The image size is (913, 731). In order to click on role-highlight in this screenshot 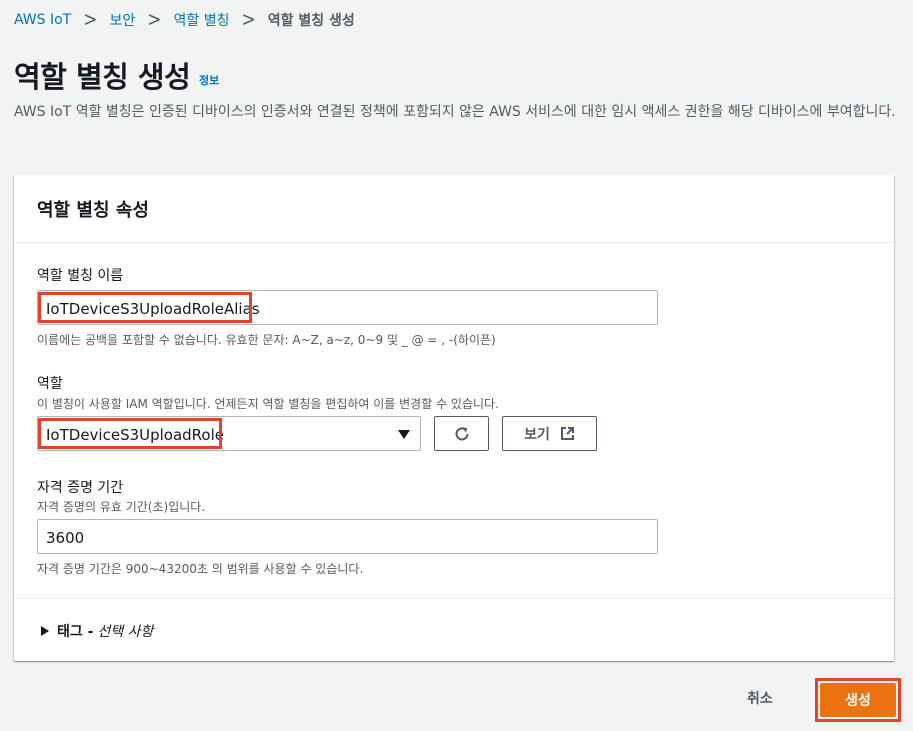, I will do `click(130, 433)`.